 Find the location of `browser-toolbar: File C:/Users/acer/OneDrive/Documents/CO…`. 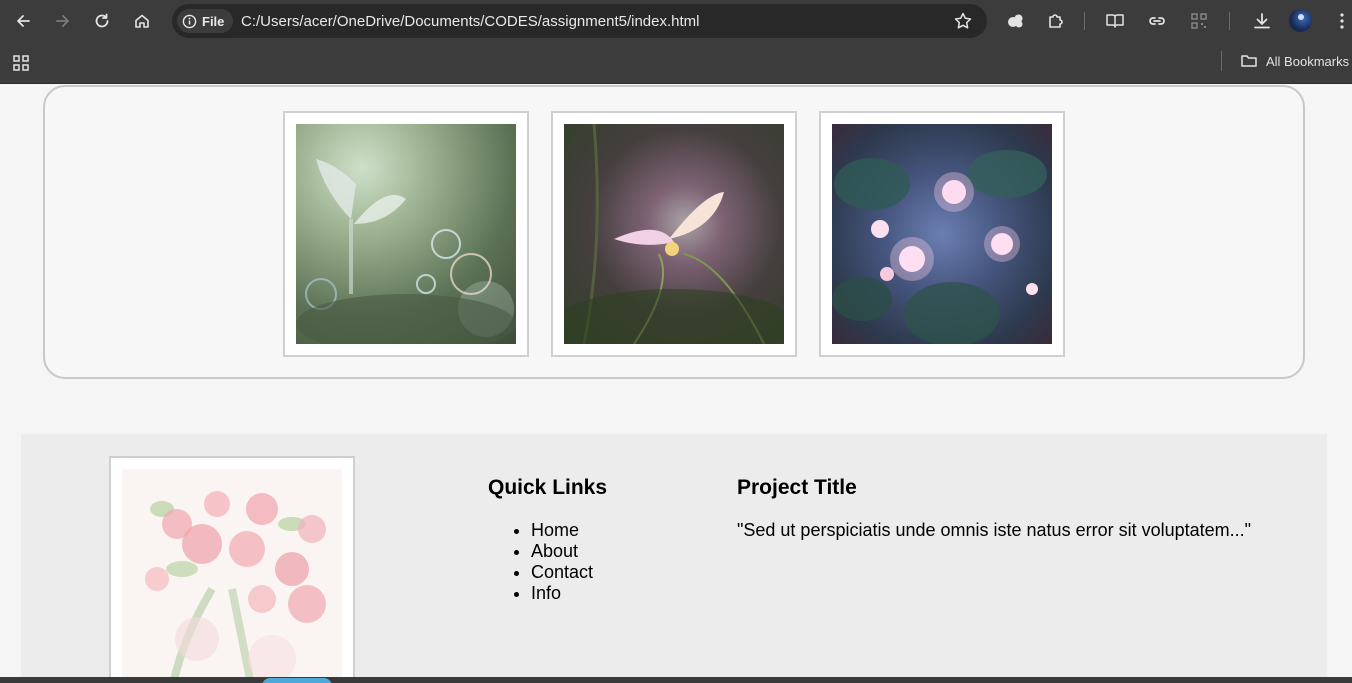

browser-toolbar: File C:/Users/acer/OneDrive/Documents/CO… is located at coordinates (676, 20).